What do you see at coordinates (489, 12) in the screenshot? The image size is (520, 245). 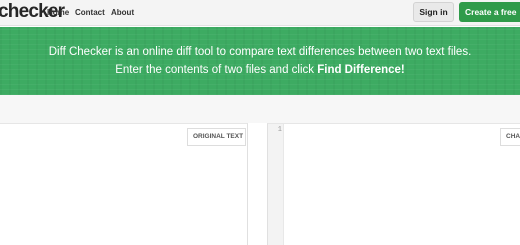 I see `create-account-button: Create a free` at bounding box center [489, 12].